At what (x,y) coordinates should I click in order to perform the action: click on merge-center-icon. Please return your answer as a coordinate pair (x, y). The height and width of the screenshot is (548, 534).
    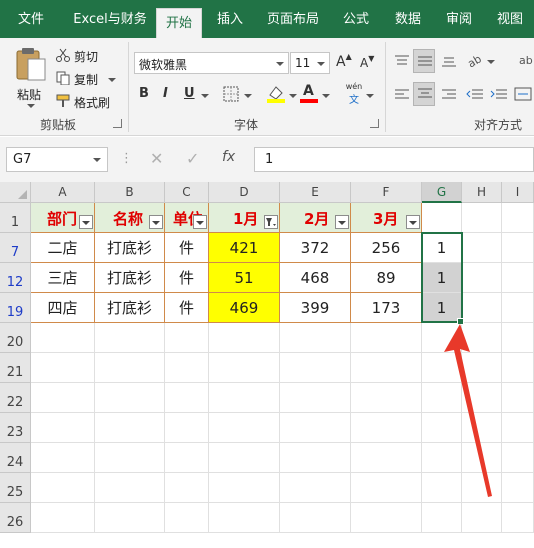
    Looking at the image, I should click on (523, 94).